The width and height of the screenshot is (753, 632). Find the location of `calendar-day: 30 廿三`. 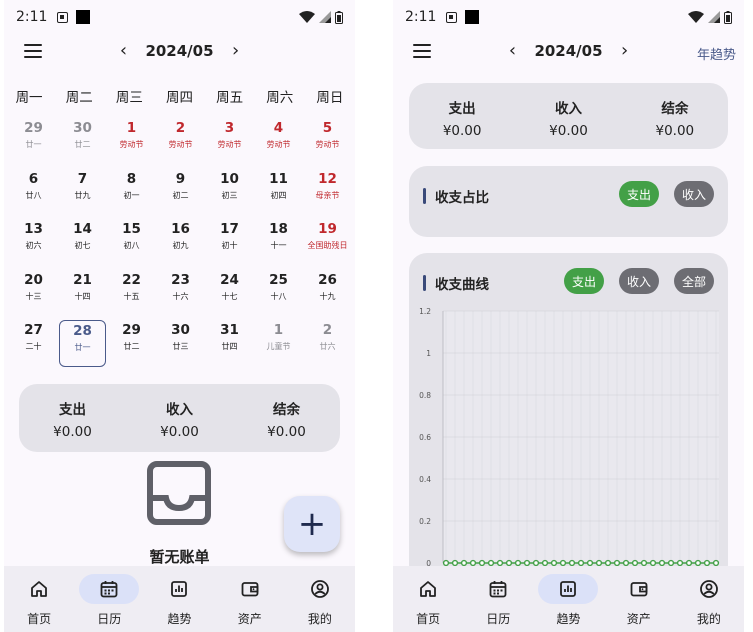

calendar-day: 30 廿三 is located at coordinates (180, 343).